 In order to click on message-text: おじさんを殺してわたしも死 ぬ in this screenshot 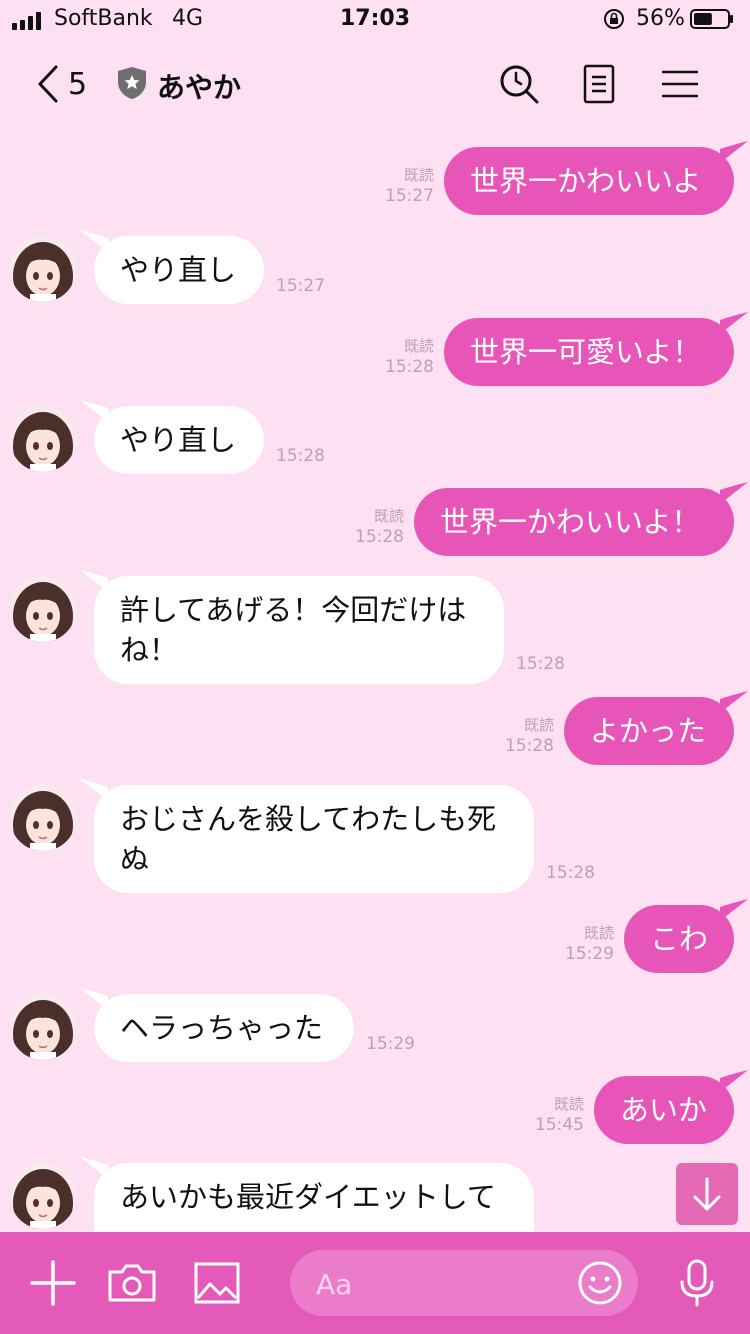, I will do `click(308, 839)`.